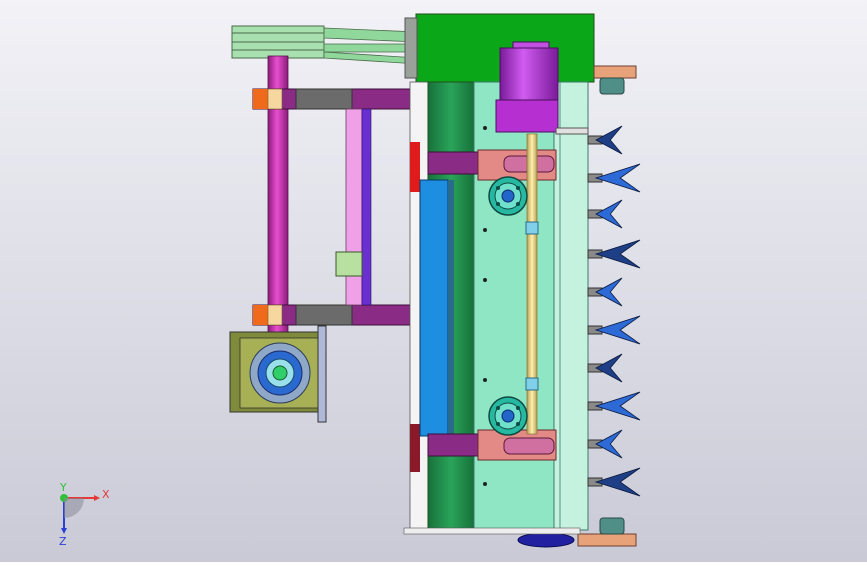 The height and width of the screenshot is (566, 867). Describe the element at coordinates (607, 540) in the screenshot. I see `bottom-flange` at that location.